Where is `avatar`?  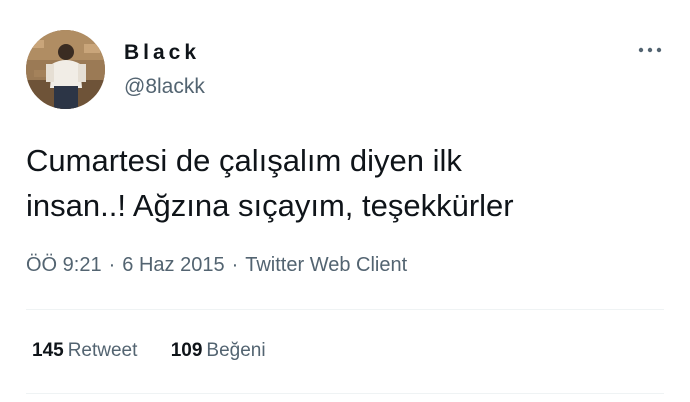
avatar is located at coordinates (65, 69).